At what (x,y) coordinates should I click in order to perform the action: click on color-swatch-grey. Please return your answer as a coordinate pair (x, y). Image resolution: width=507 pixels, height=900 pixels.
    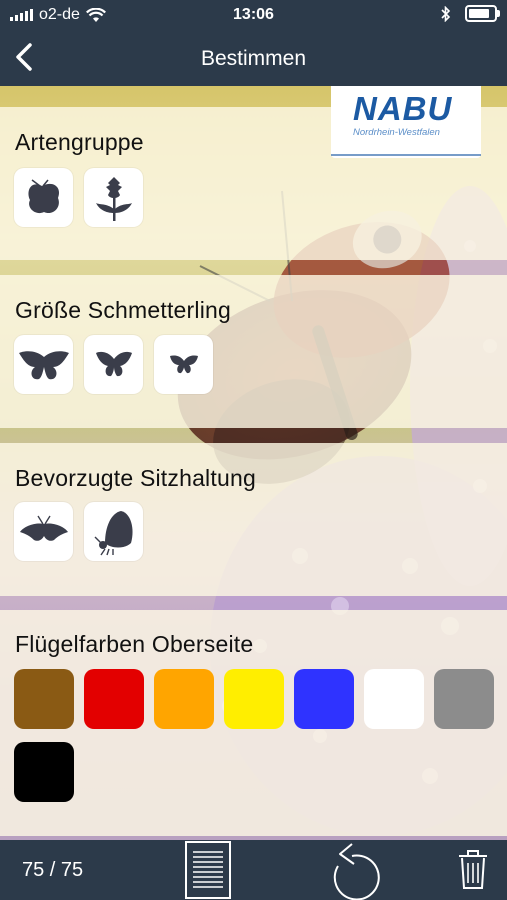
    Looking at the image, I should click on (464, 699).